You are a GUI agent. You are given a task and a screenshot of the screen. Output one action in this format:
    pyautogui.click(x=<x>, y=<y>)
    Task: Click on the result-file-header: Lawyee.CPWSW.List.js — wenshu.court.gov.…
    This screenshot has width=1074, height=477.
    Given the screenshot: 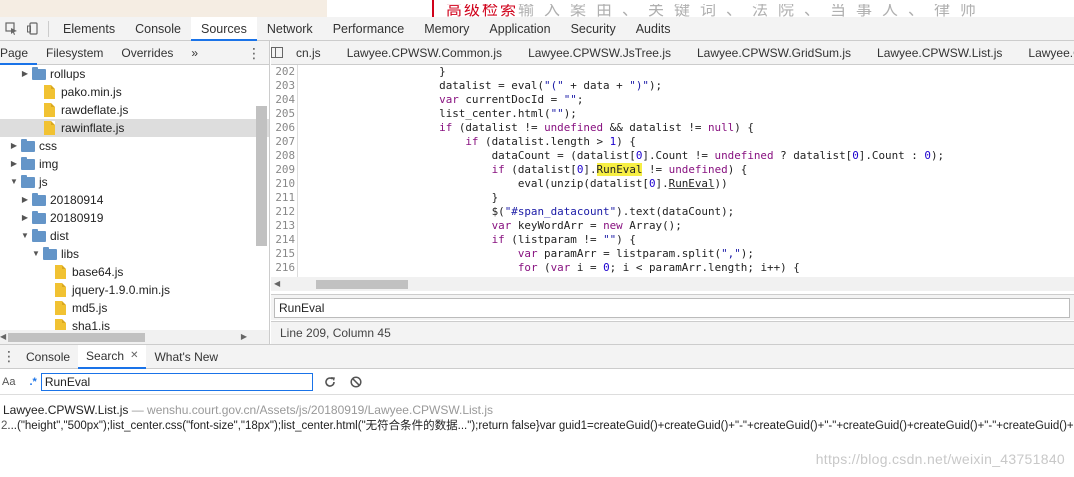 What is the action you would take?
    pyautogui.click(x=537, y=410)
    